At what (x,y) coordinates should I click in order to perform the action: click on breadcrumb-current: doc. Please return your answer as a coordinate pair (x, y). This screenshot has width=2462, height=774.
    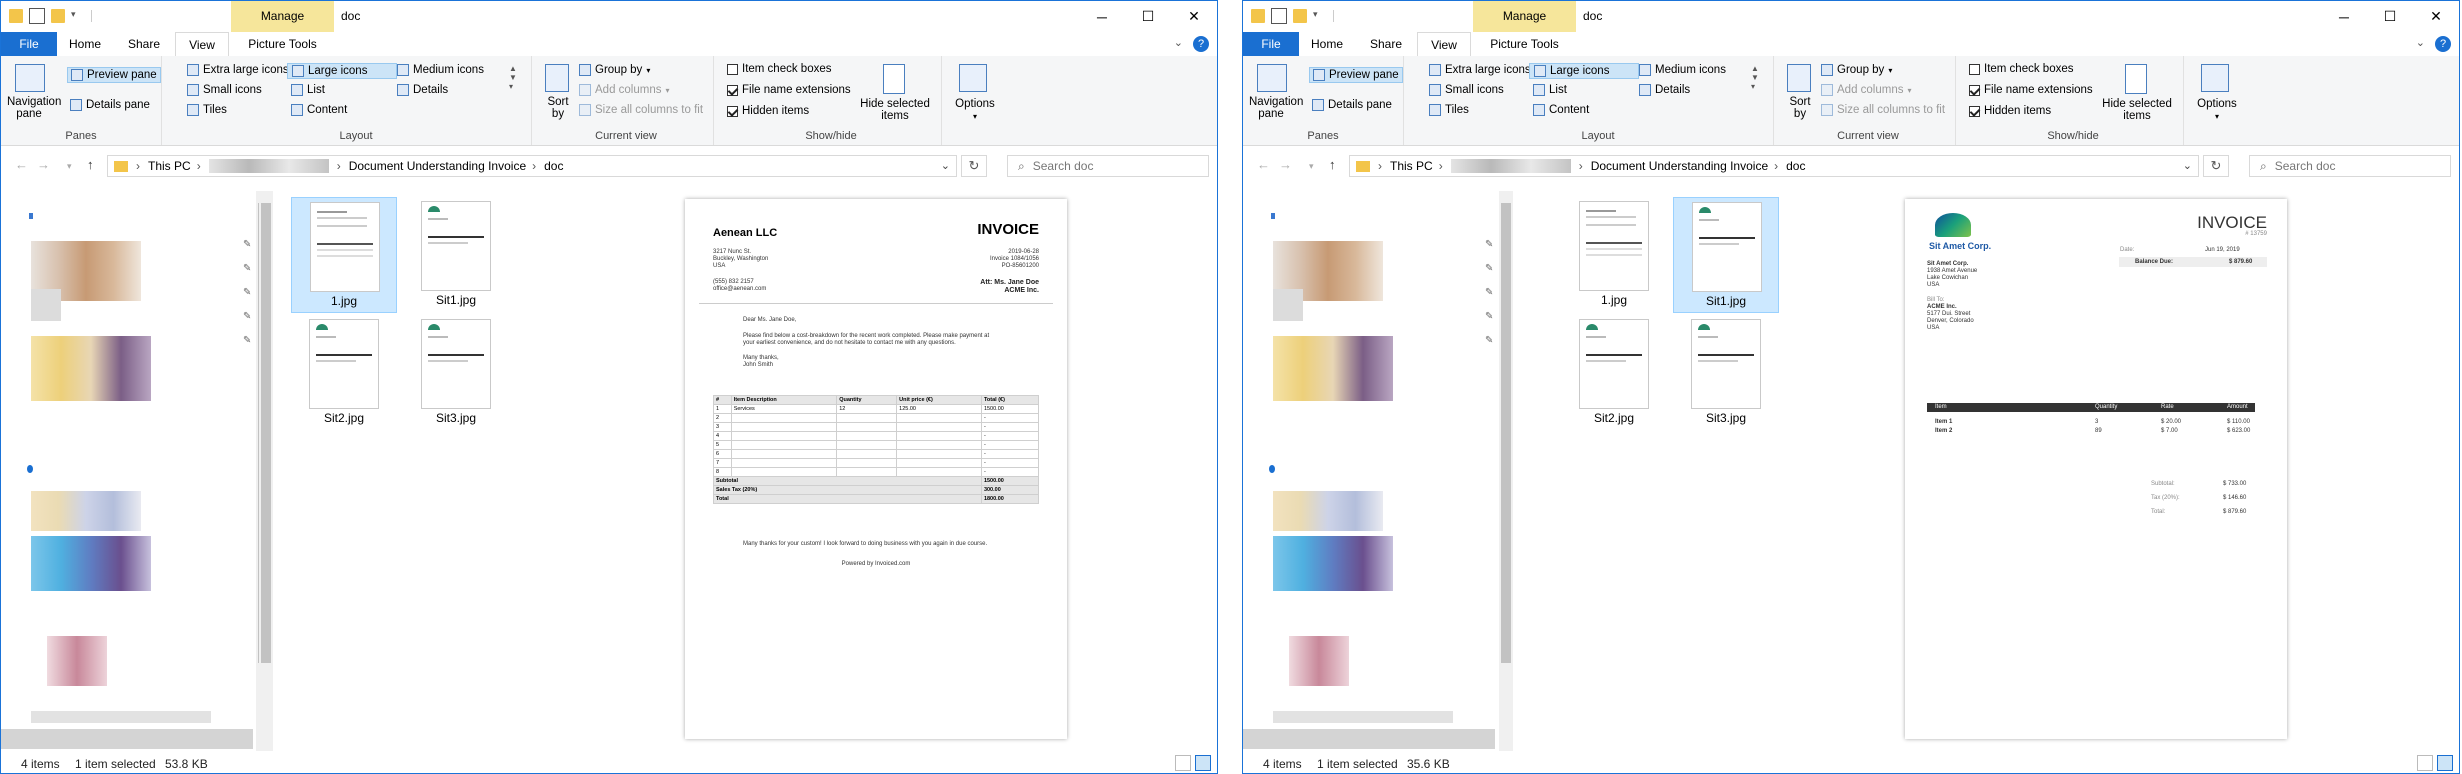
    Looking at the image, I should click on (1795, 166).